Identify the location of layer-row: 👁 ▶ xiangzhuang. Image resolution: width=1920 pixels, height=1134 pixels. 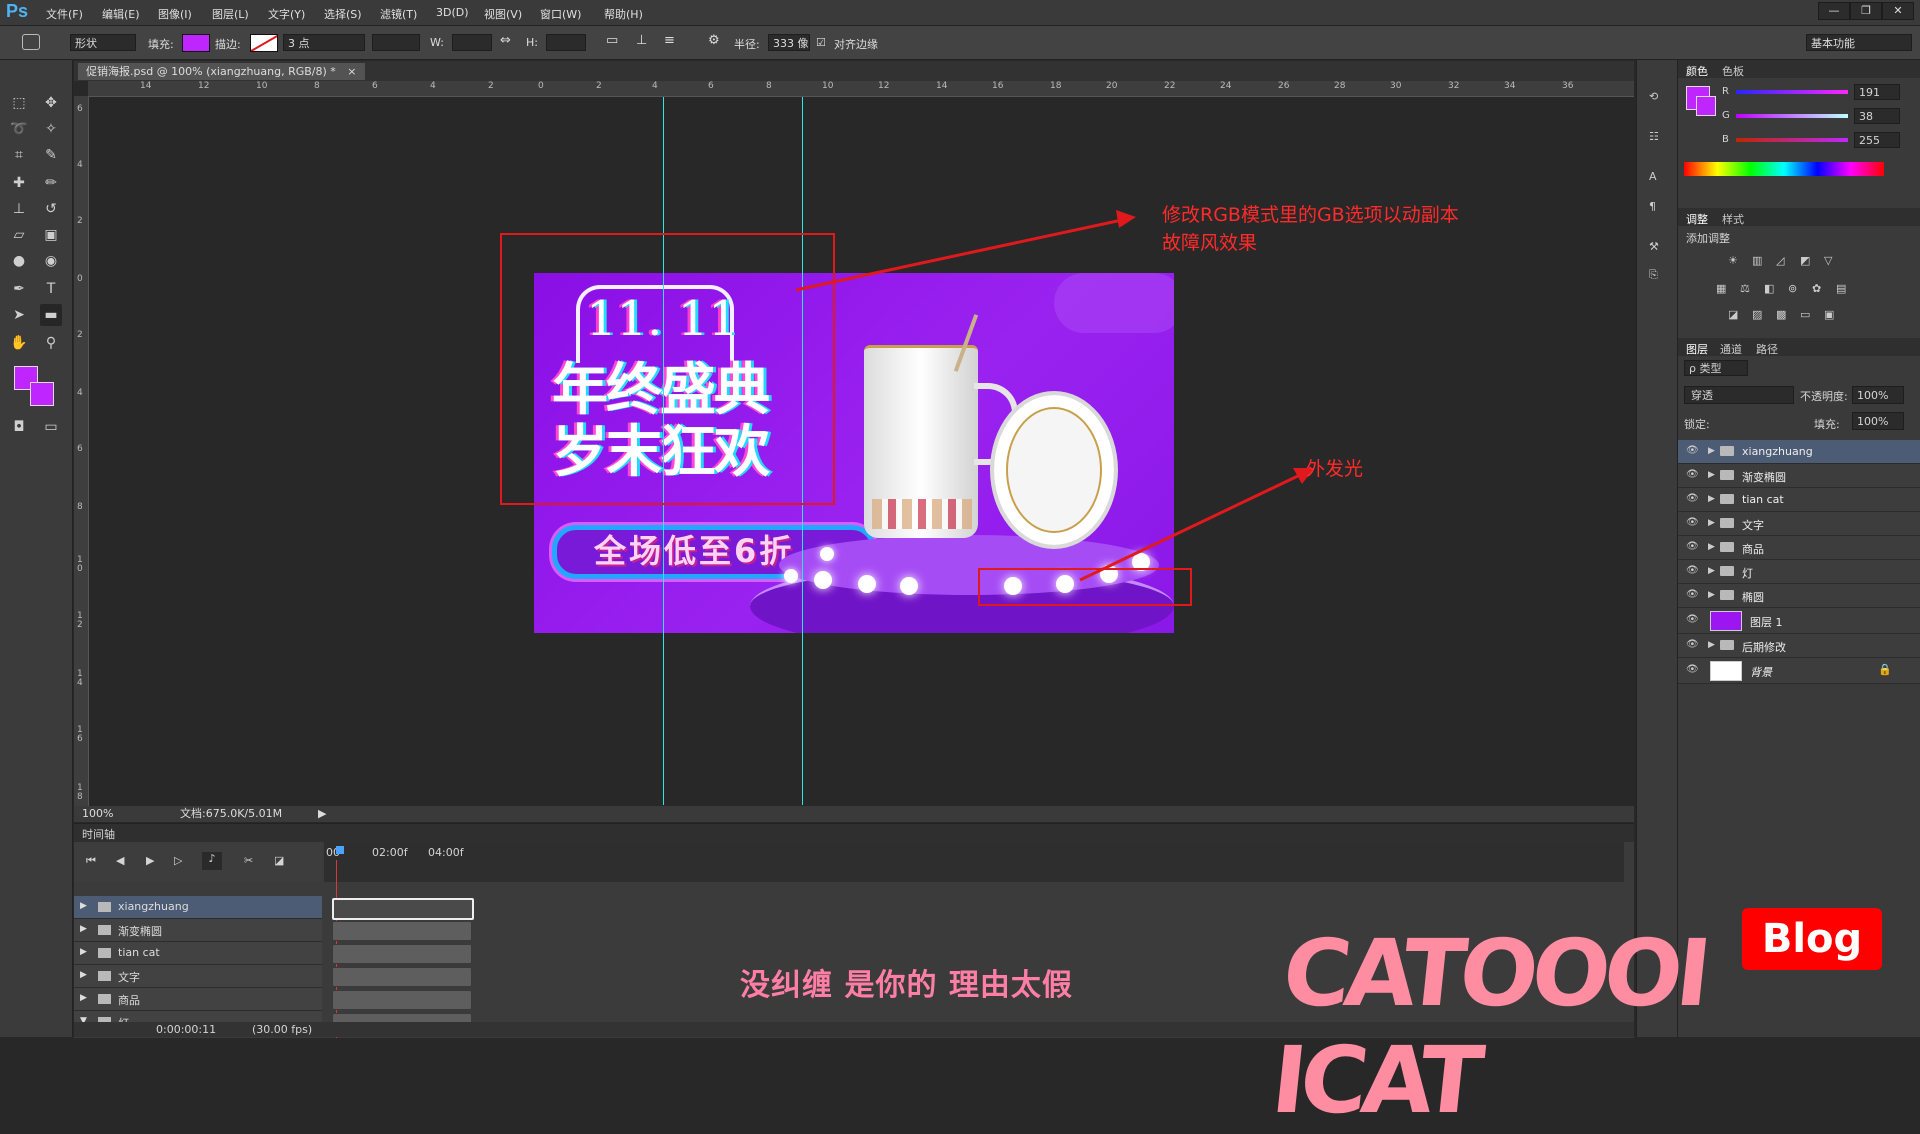
(1799, 452).